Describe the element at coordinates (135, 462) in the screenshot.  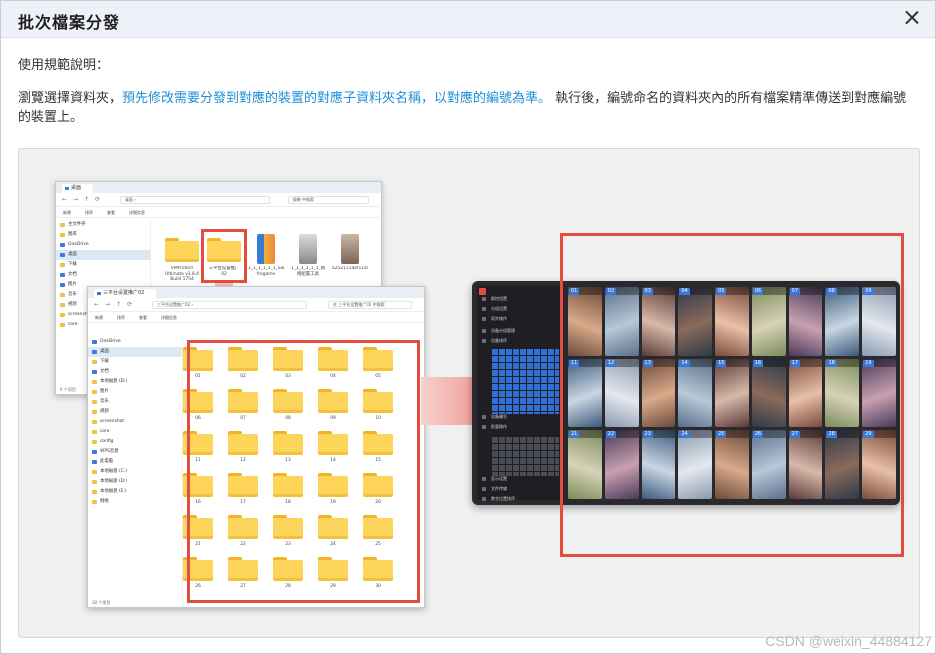
I see `sidebar-item: 此电脑` at that location.